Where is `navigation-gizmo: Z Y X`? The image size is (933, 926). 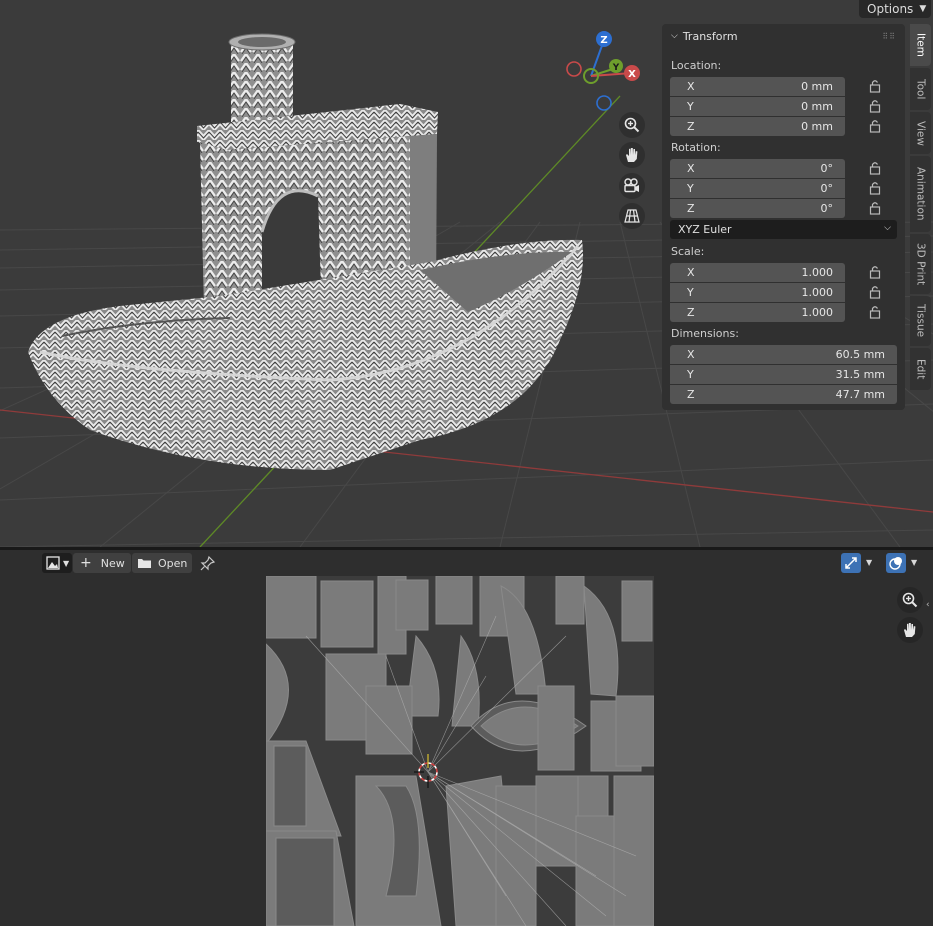
navigation-gizmo: Z Y X is located at coordinates (605, 71).